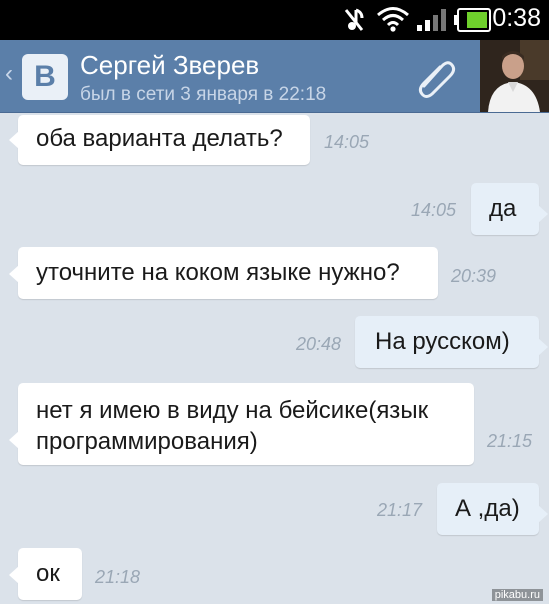 The width and height of the screenshot is (549, 604). Describe the element at coordinates (487, 508) in the screenshot. I see `message-text: А ,да)` at that location.